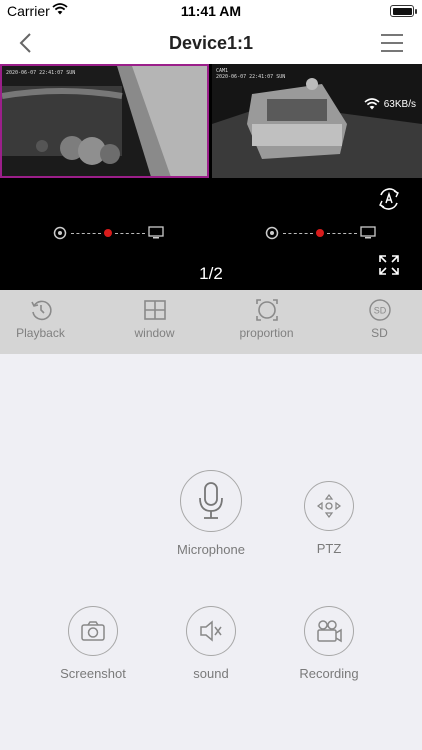 This screenshot has height=750, width=422. What do you see at coordinates (389, 199) in the screenshot?
I see `auto-rotate-icon` at bounding box center [389, 199].